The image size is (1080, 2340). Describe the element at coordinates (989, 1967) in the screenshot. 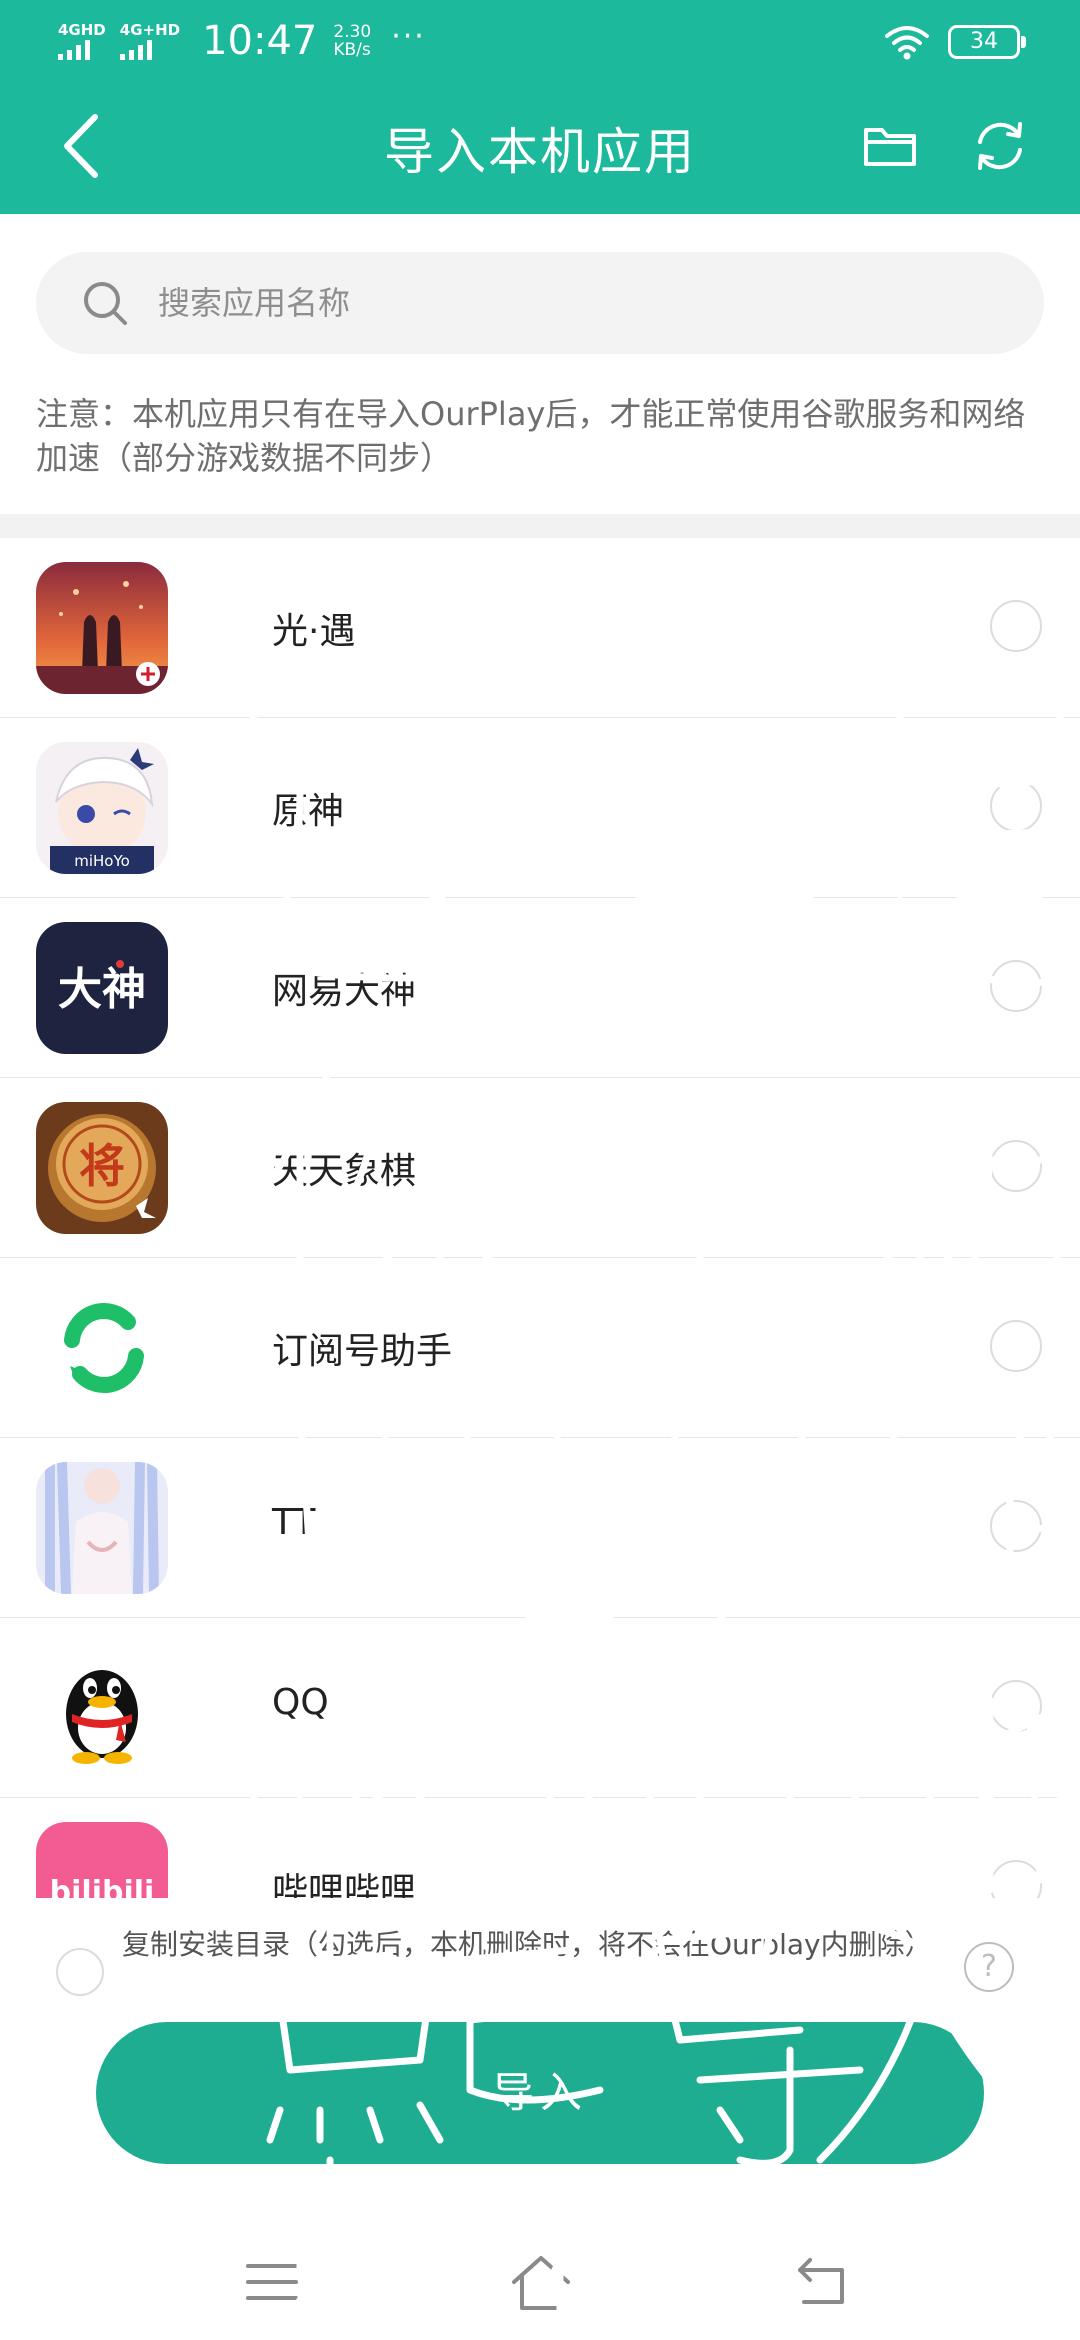

I see `help-icon: ?` at that location.